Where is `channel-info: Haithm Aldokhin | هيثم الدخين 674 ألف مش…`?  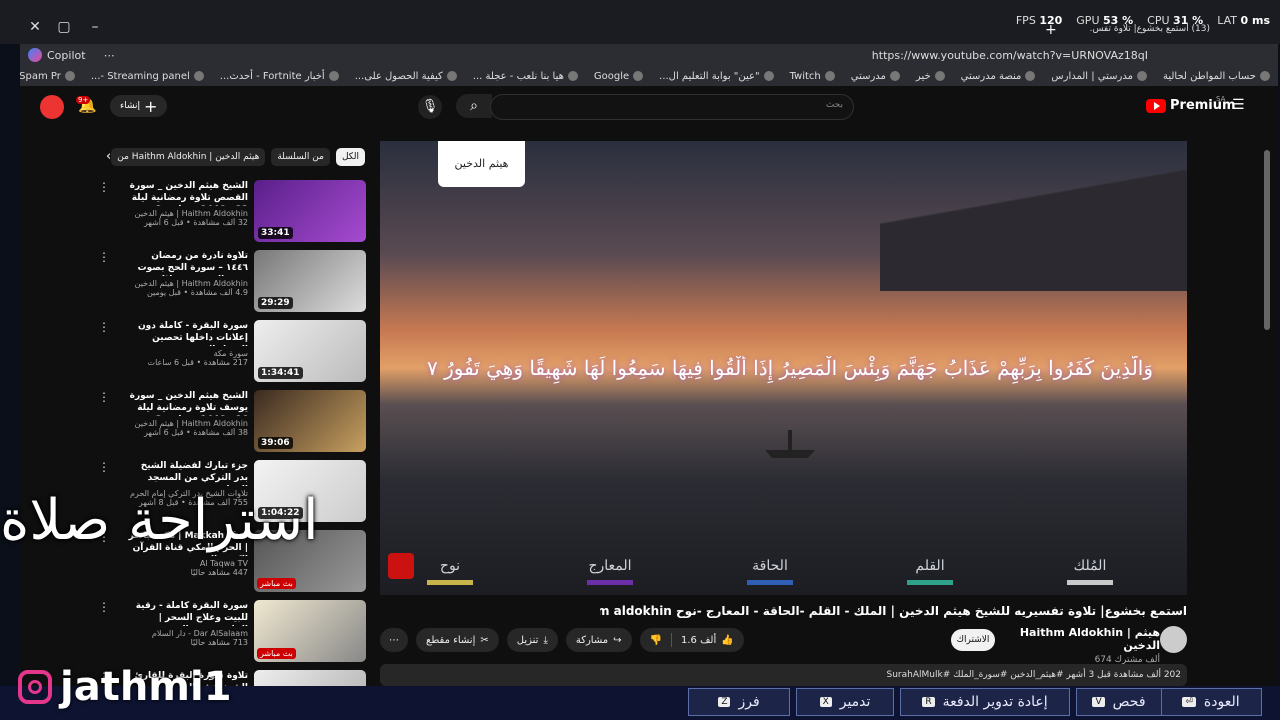
channel-info: Haithm Aldokhin | هيثم الدخين 674 ألف مش… is located at coordinates (1085, 645).